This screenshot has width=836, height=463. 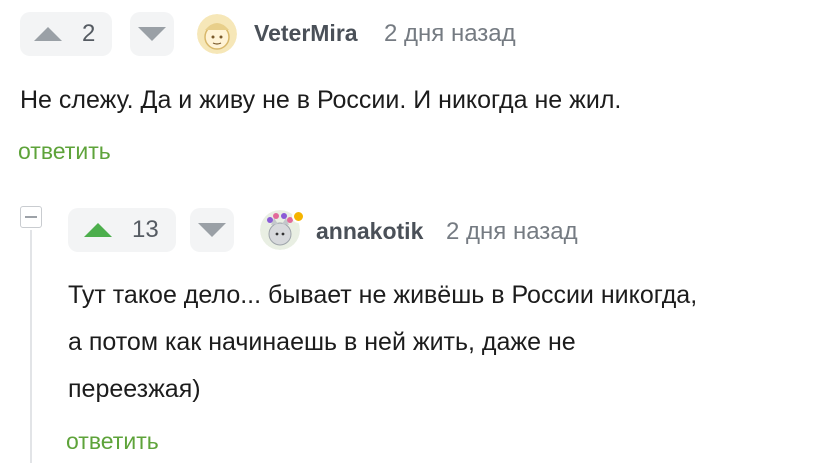 What do you see at coordinates (306, 33) in the screenshot?
I see `comment-author: VeterMira` at bounding box center [306, 33].